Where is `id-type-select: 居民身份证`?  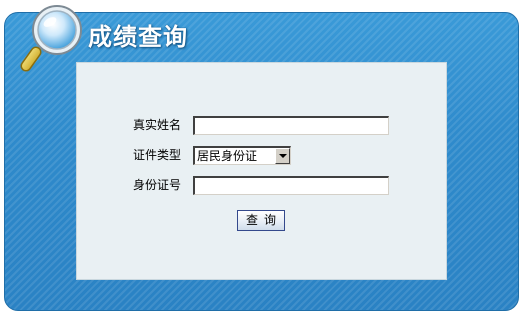 id-type-select: 居民身份证 is located at coordinates (242, 155).